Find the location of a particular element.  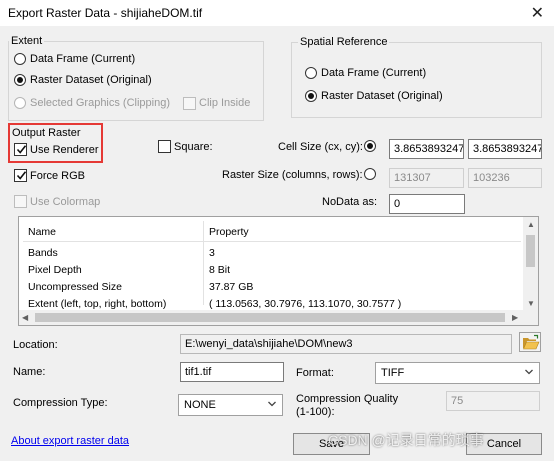

extent-data-frame-label: Data Frame (Current) is located at coordinates (83, 59).